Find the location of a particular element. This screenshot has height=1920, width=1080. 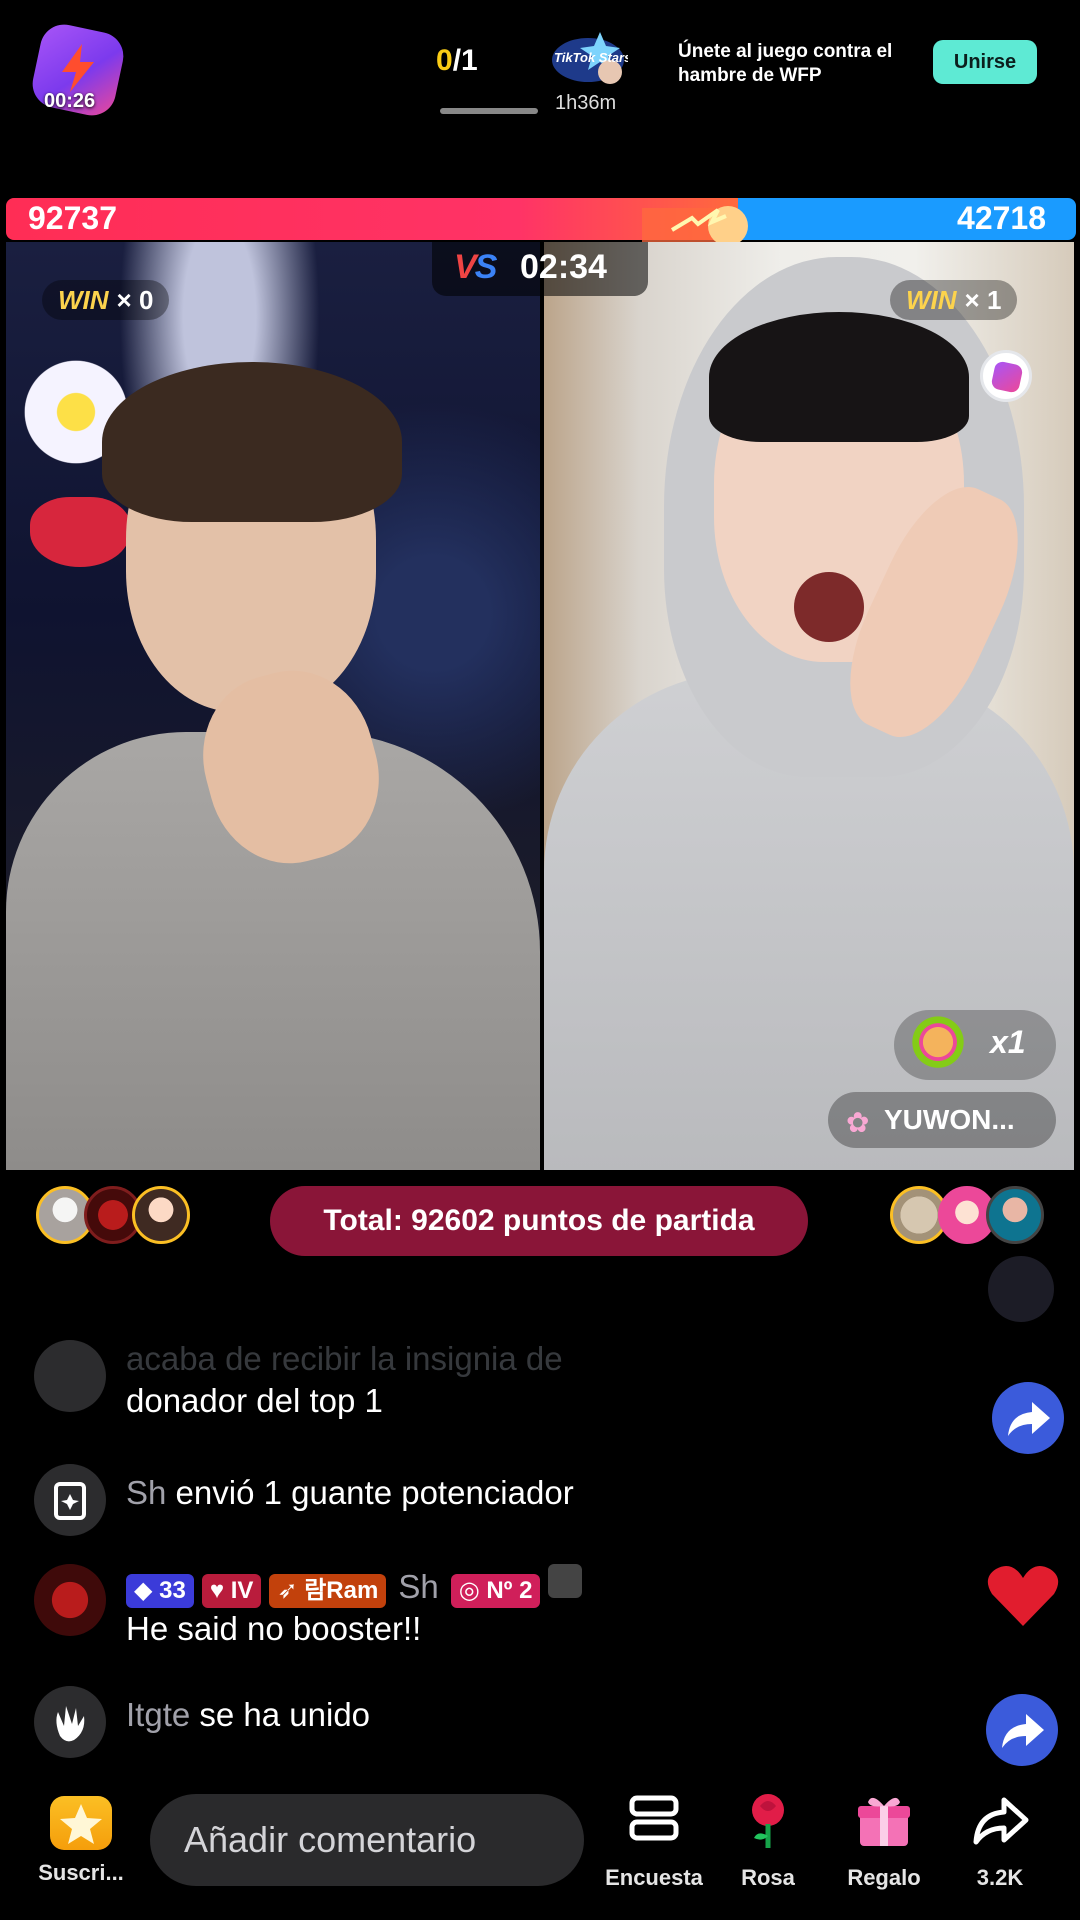

share-icon-faded is located at coordinates (1021, 1289).